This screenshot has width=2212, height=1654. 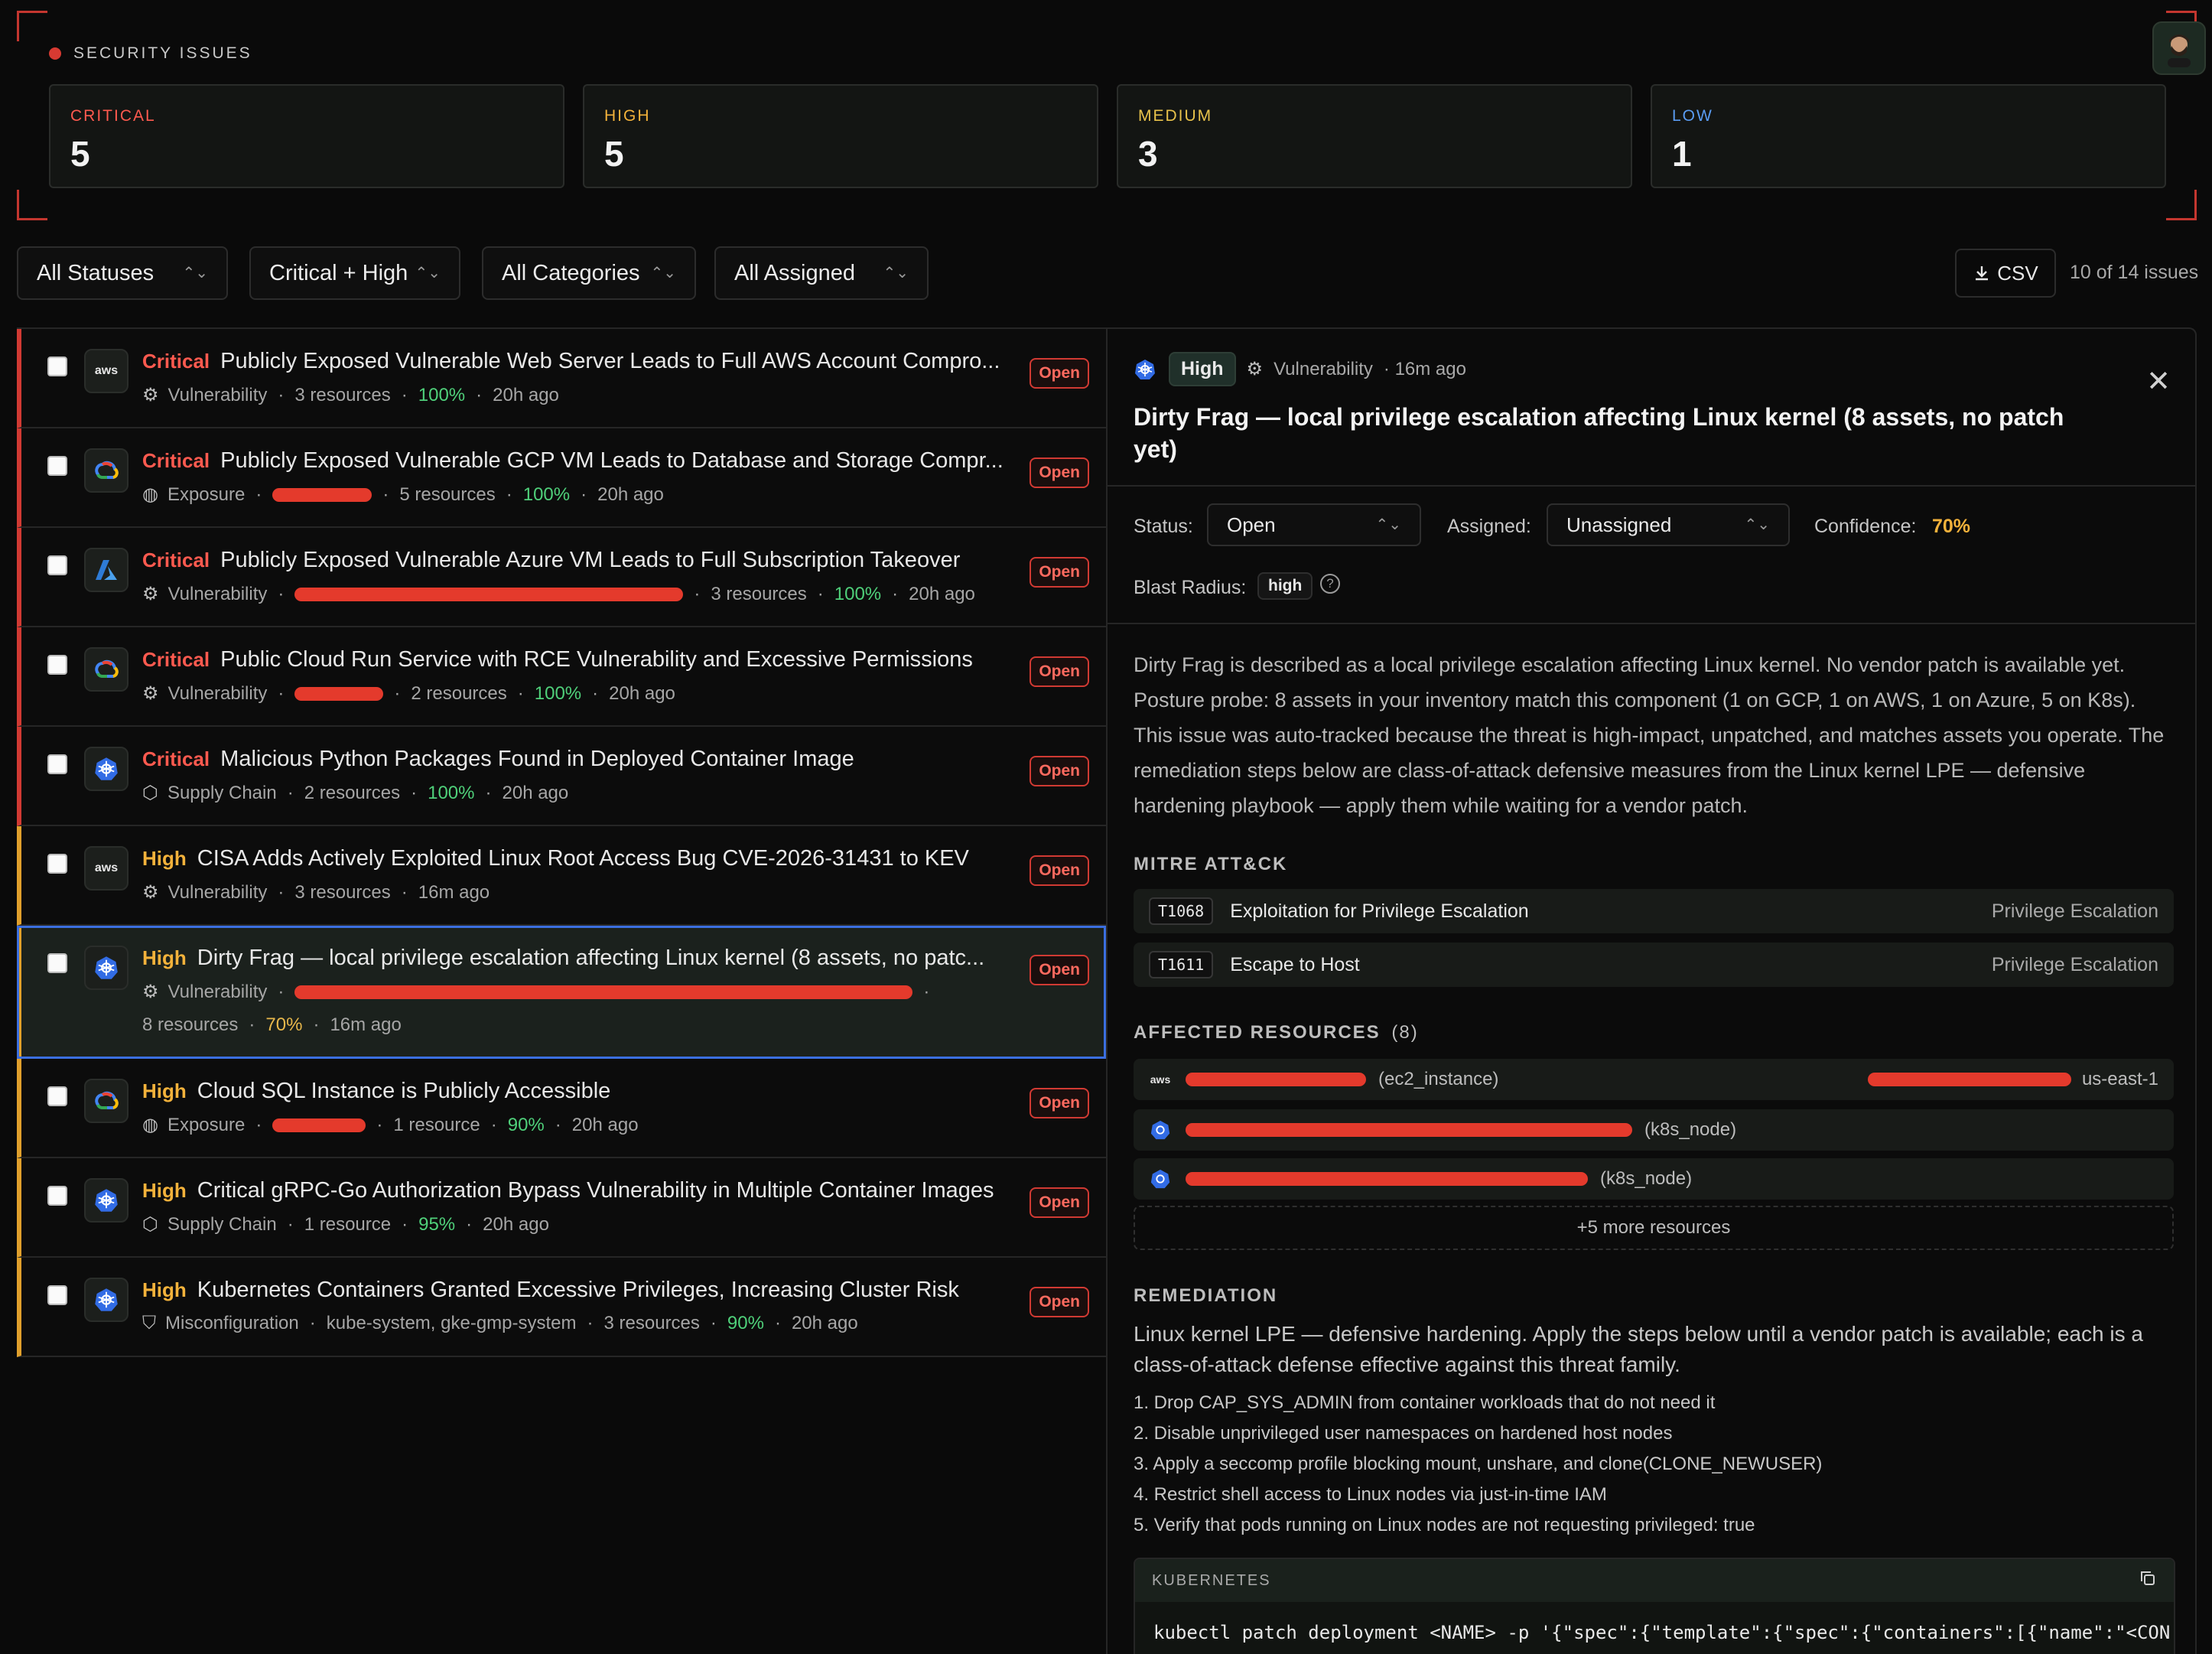 I want to click on help-icon: ?, so click(x=1330, y=584).